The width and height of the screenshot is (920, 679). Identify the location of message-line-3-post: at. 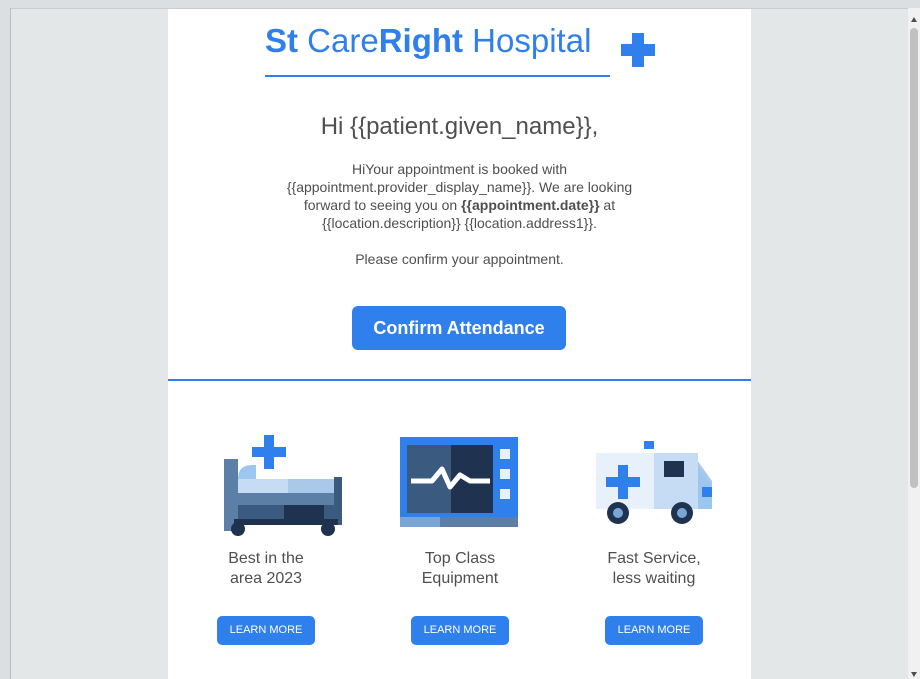
(607, 205).